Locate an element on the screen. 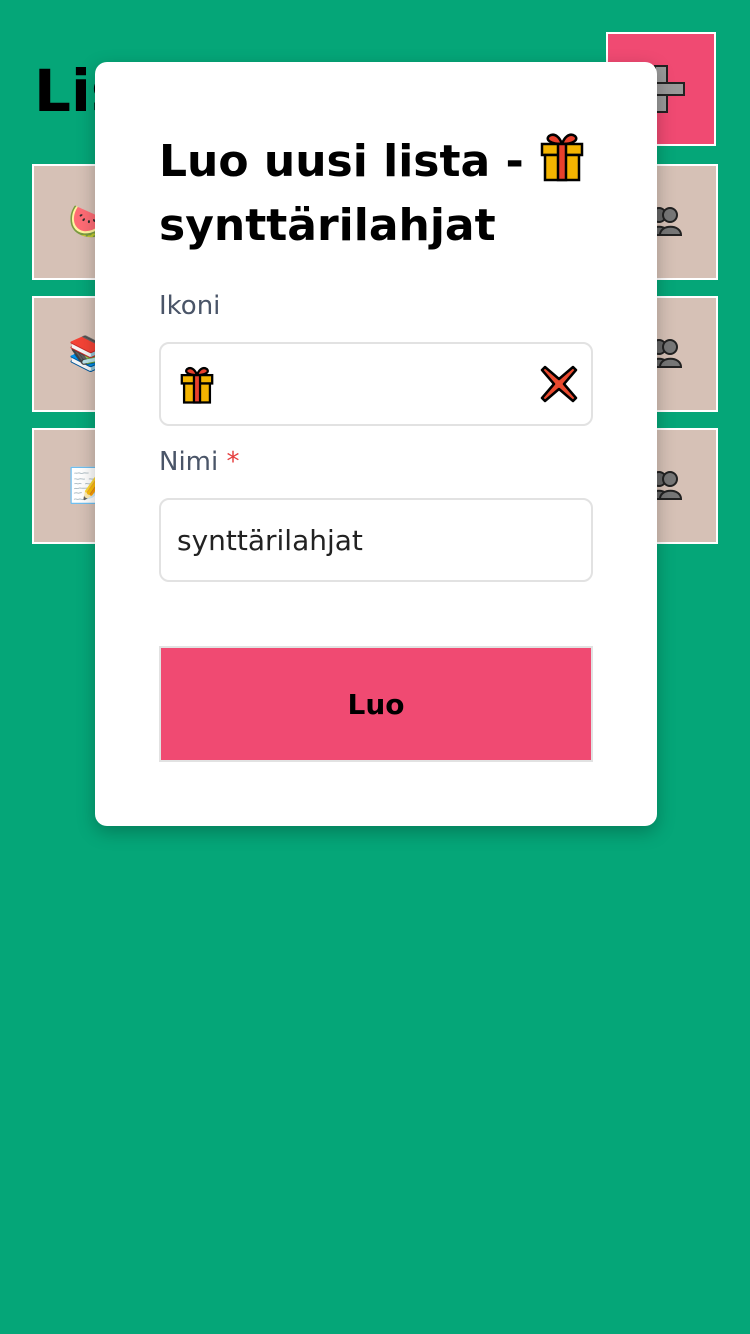  icon-picker-field is located at coordinates (376, 384).